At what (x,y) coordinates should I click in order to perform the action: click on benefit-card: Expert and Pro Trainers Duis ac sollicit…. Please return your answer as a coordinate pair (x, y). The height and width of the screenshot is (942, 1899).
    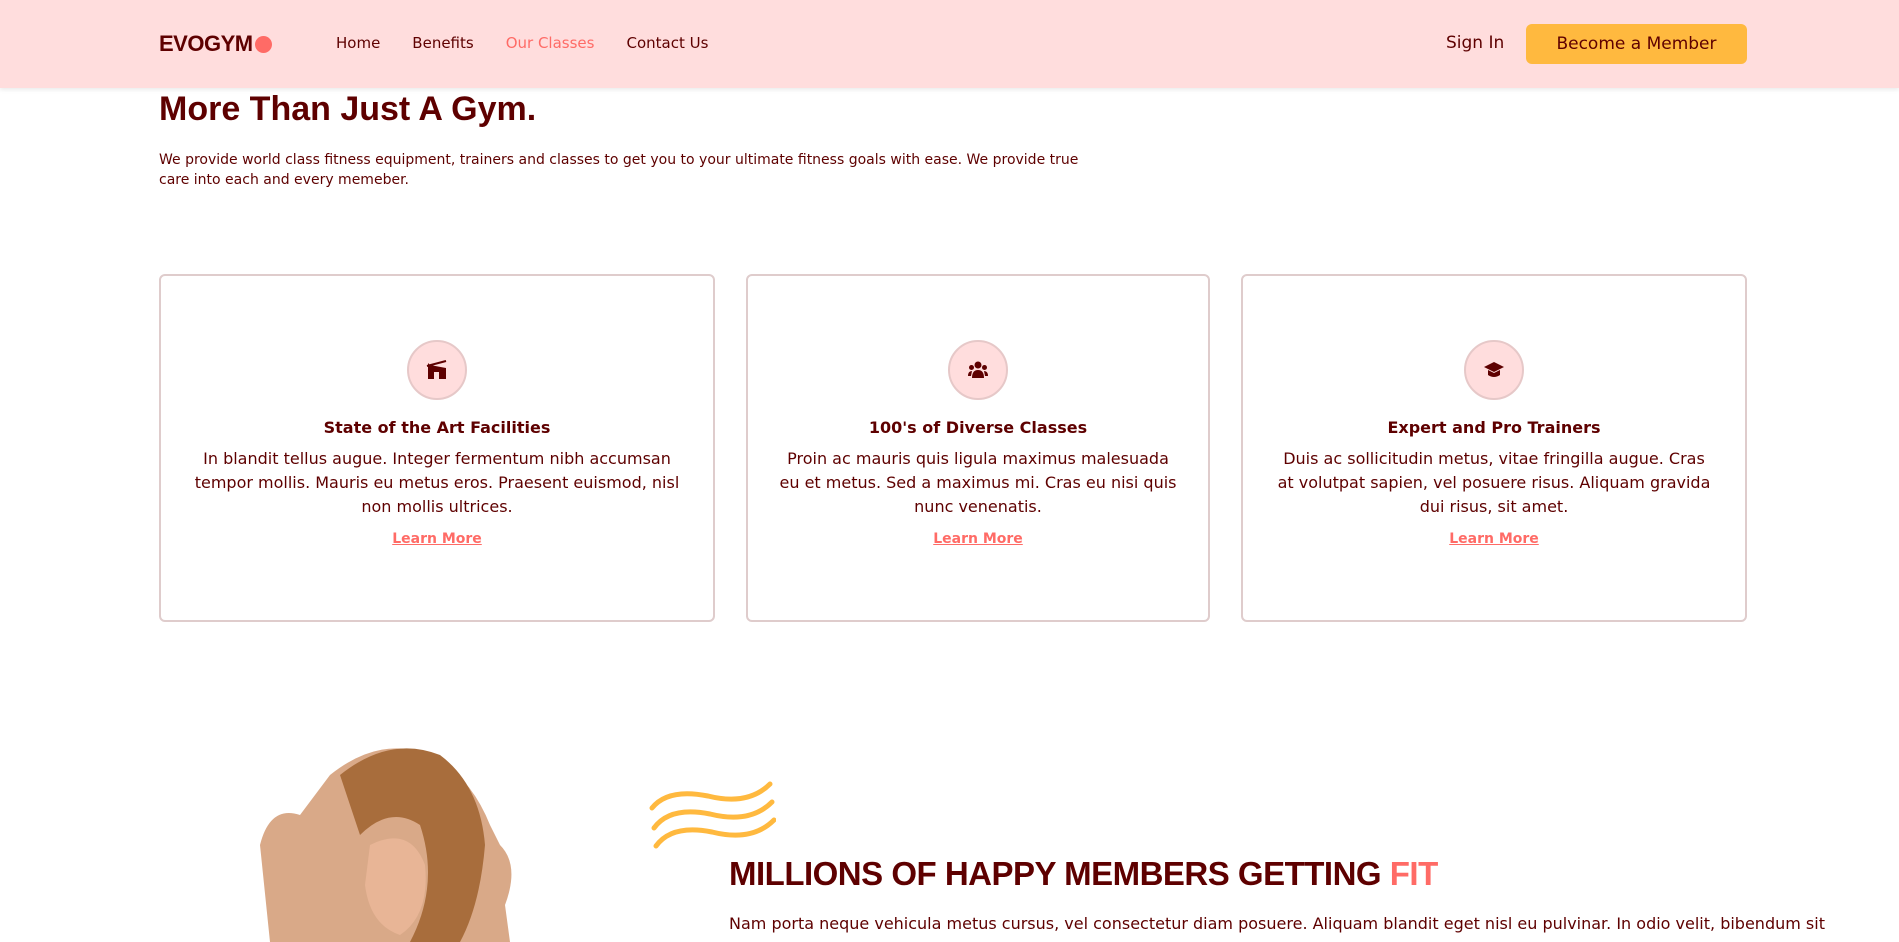
    Looking at the image, I should click on (1494, 448).